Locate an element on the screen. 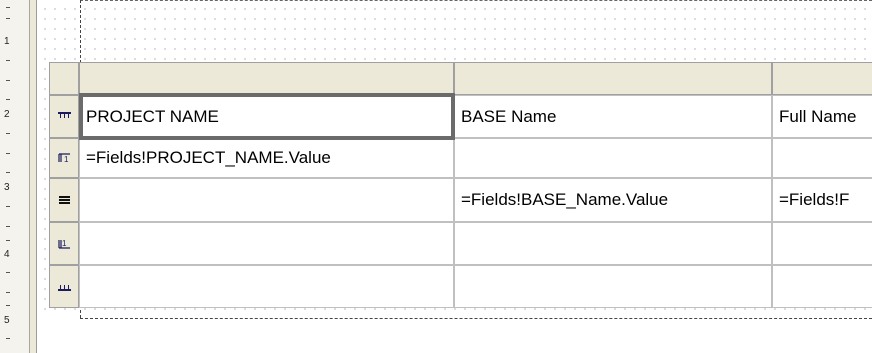  detail-row-icon is located at coordinates (64, 200).